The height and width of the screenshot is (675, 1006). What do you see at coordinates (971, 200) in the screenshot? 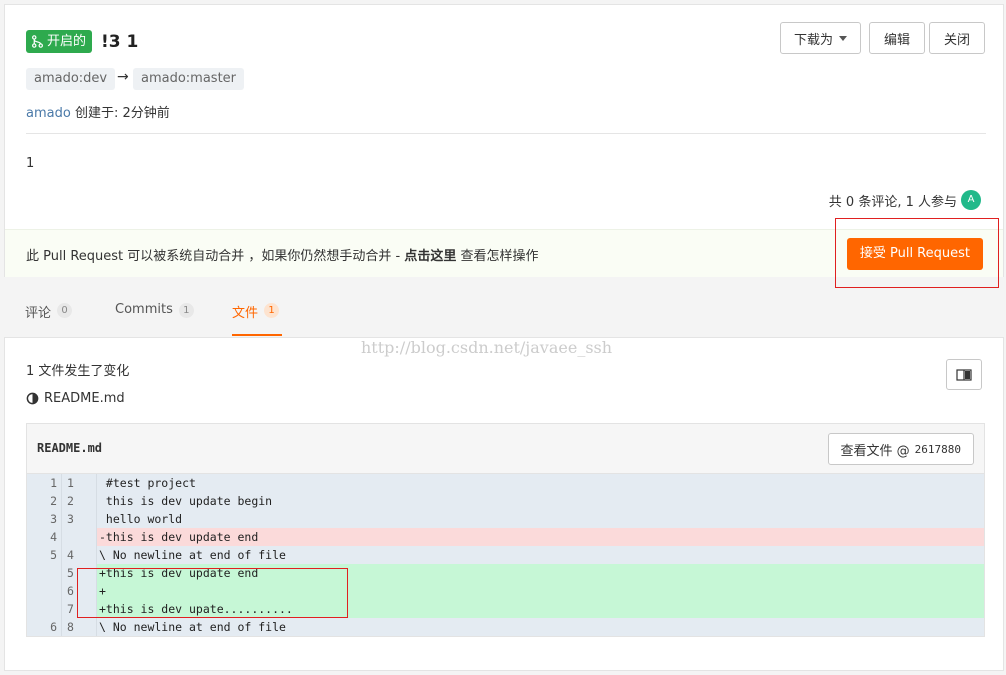
I see `avatar: A` at bounding box center [971, 200].